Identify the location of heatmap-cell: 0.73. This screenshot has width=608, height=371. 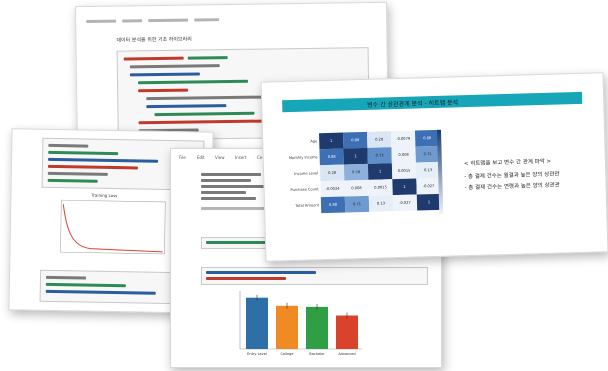
(379, 155).